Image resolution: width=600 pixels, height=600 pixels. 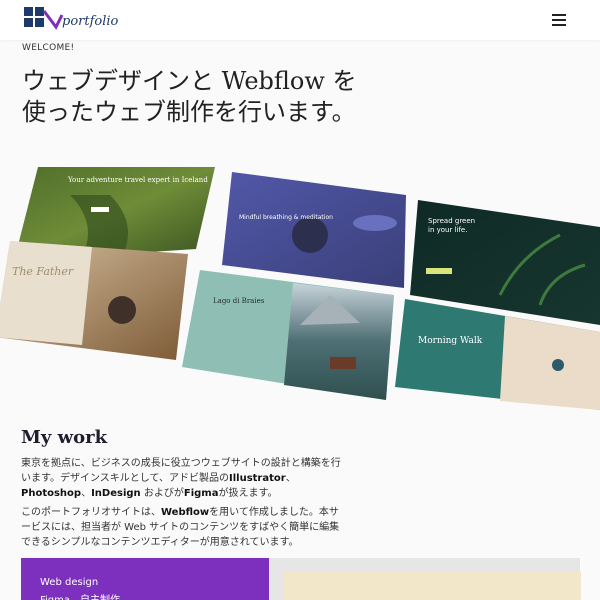 What do you see at coordinates (450, 341) in the screenshot?
I see `morning-walk-title: Morning Walk` at bounding box center [450, 341].